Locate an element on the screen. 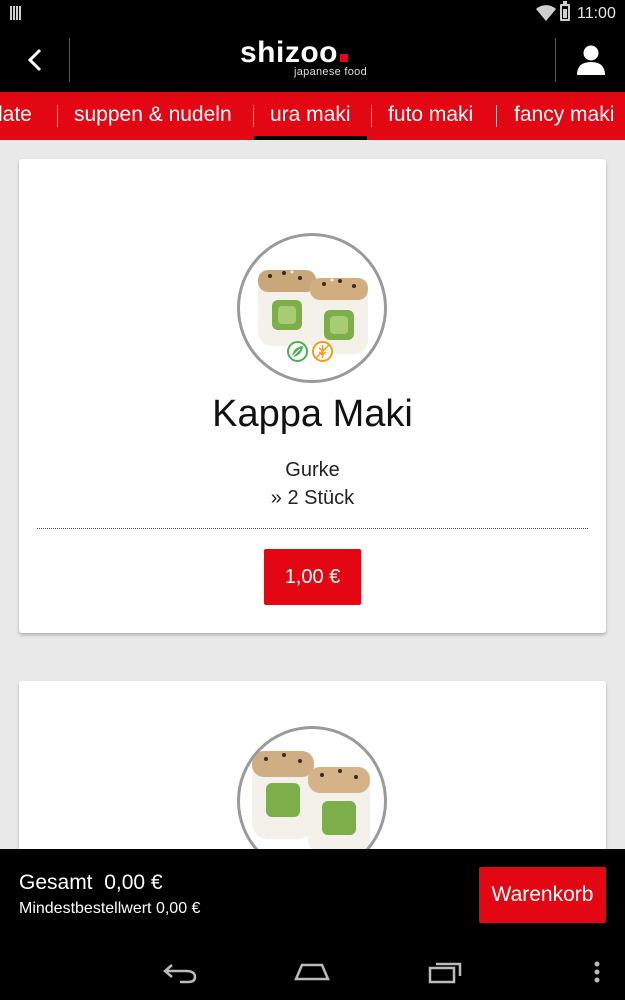 The image size is (625, 1000). minimum-order-value: Mindestbestellwert 0,00 € is located at coordinates (110, 908).